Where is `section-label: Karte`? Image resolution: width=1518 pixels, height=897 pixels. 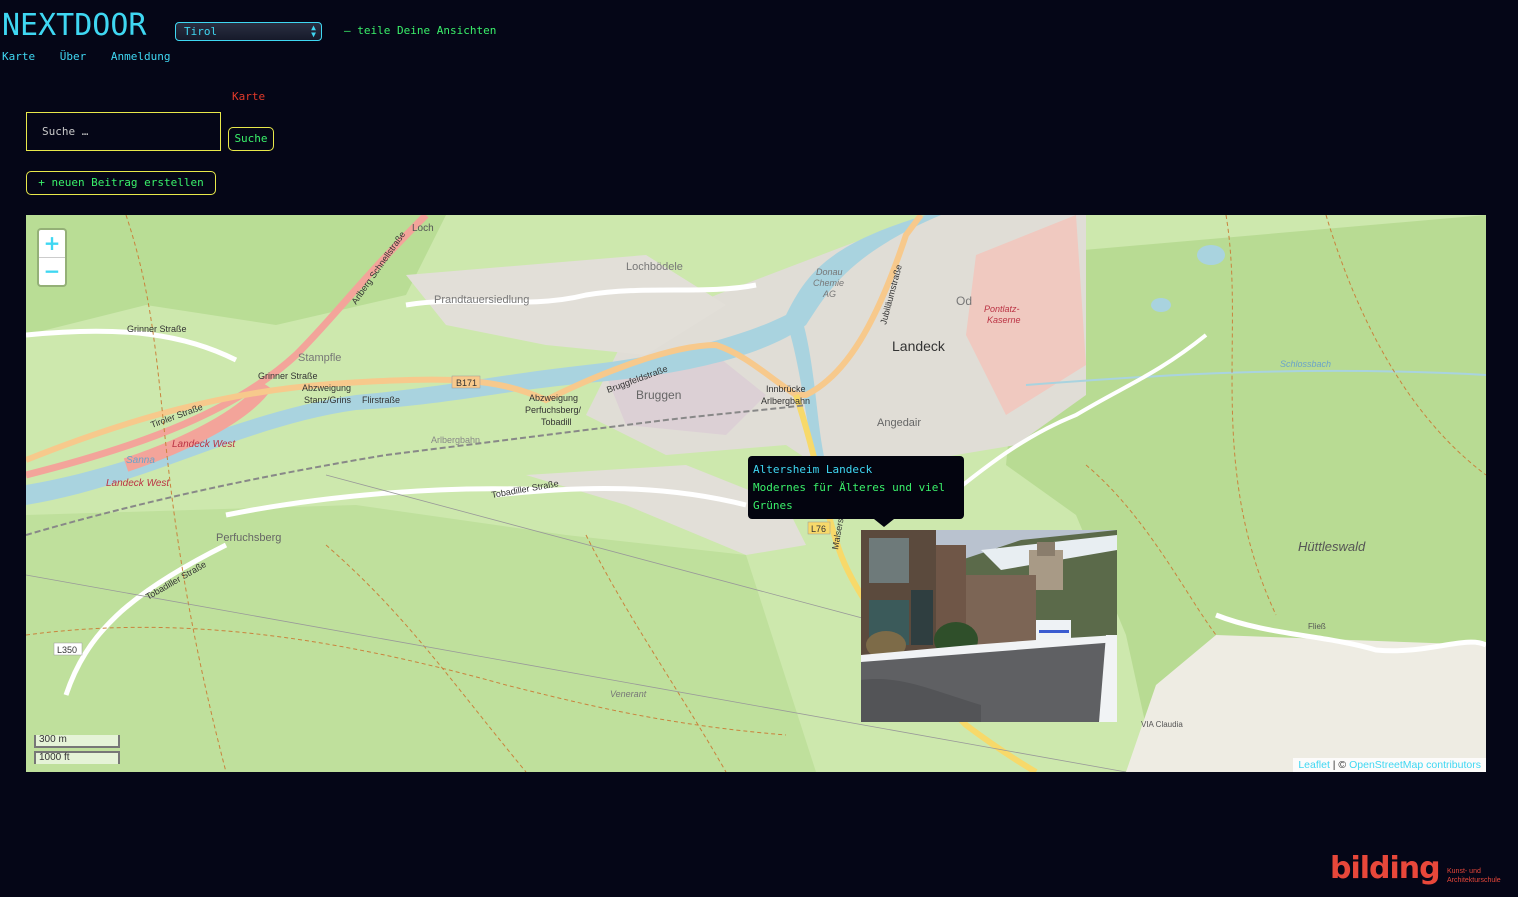 section-label: Karte is located at coordinates (249, 96).